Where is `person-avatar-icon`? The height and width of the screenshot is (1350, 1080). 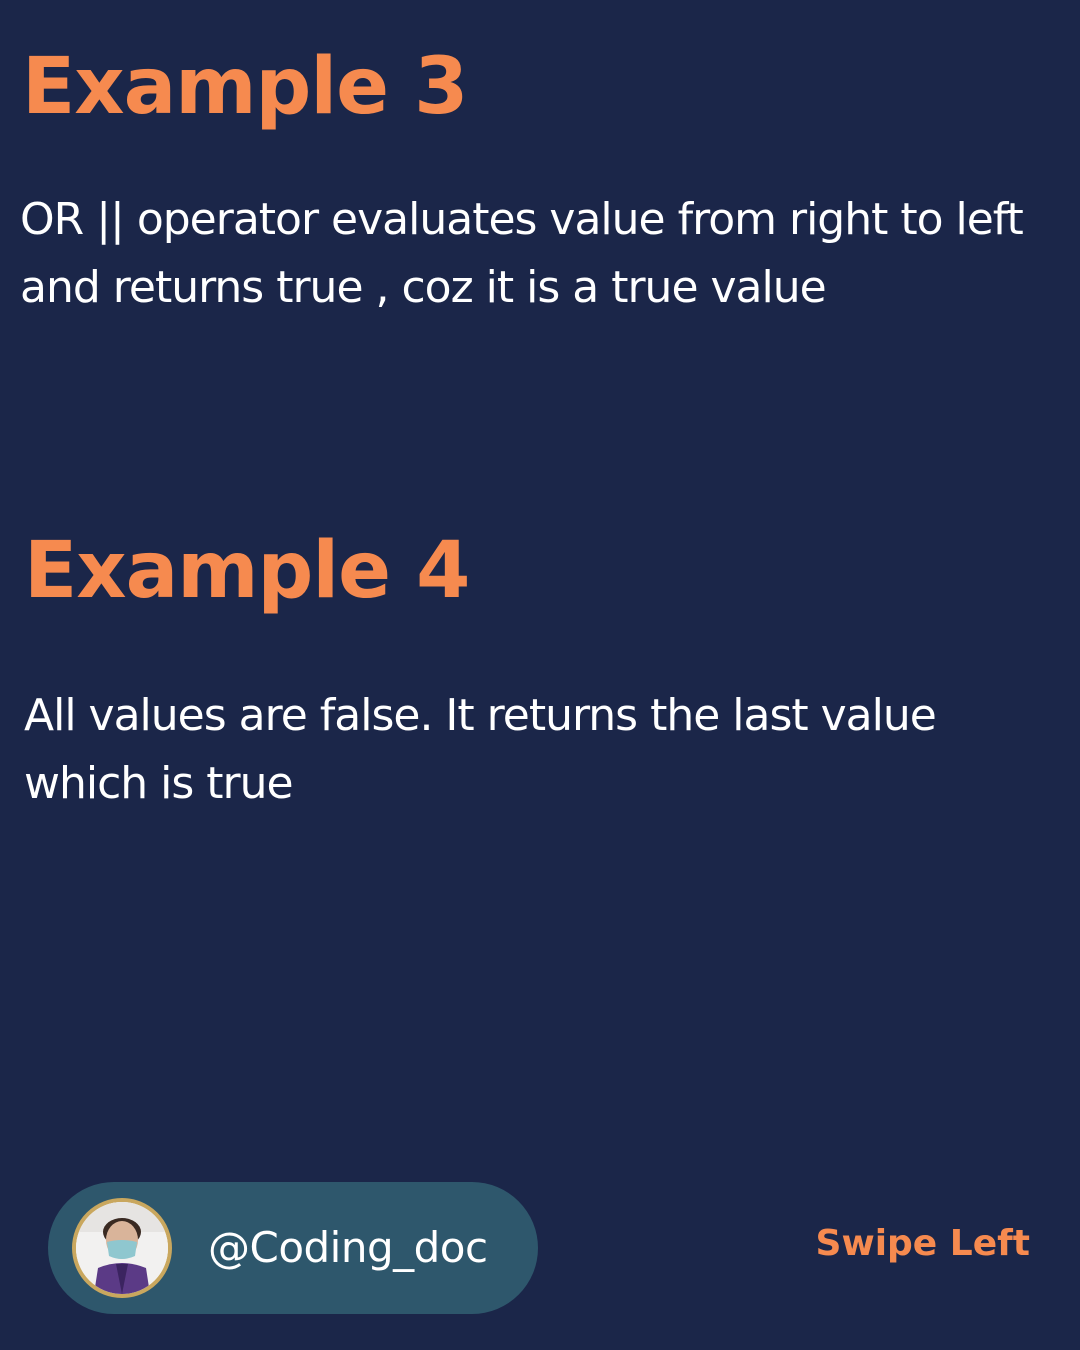
person-avatar-icon is located at coordinates (122, 1248).